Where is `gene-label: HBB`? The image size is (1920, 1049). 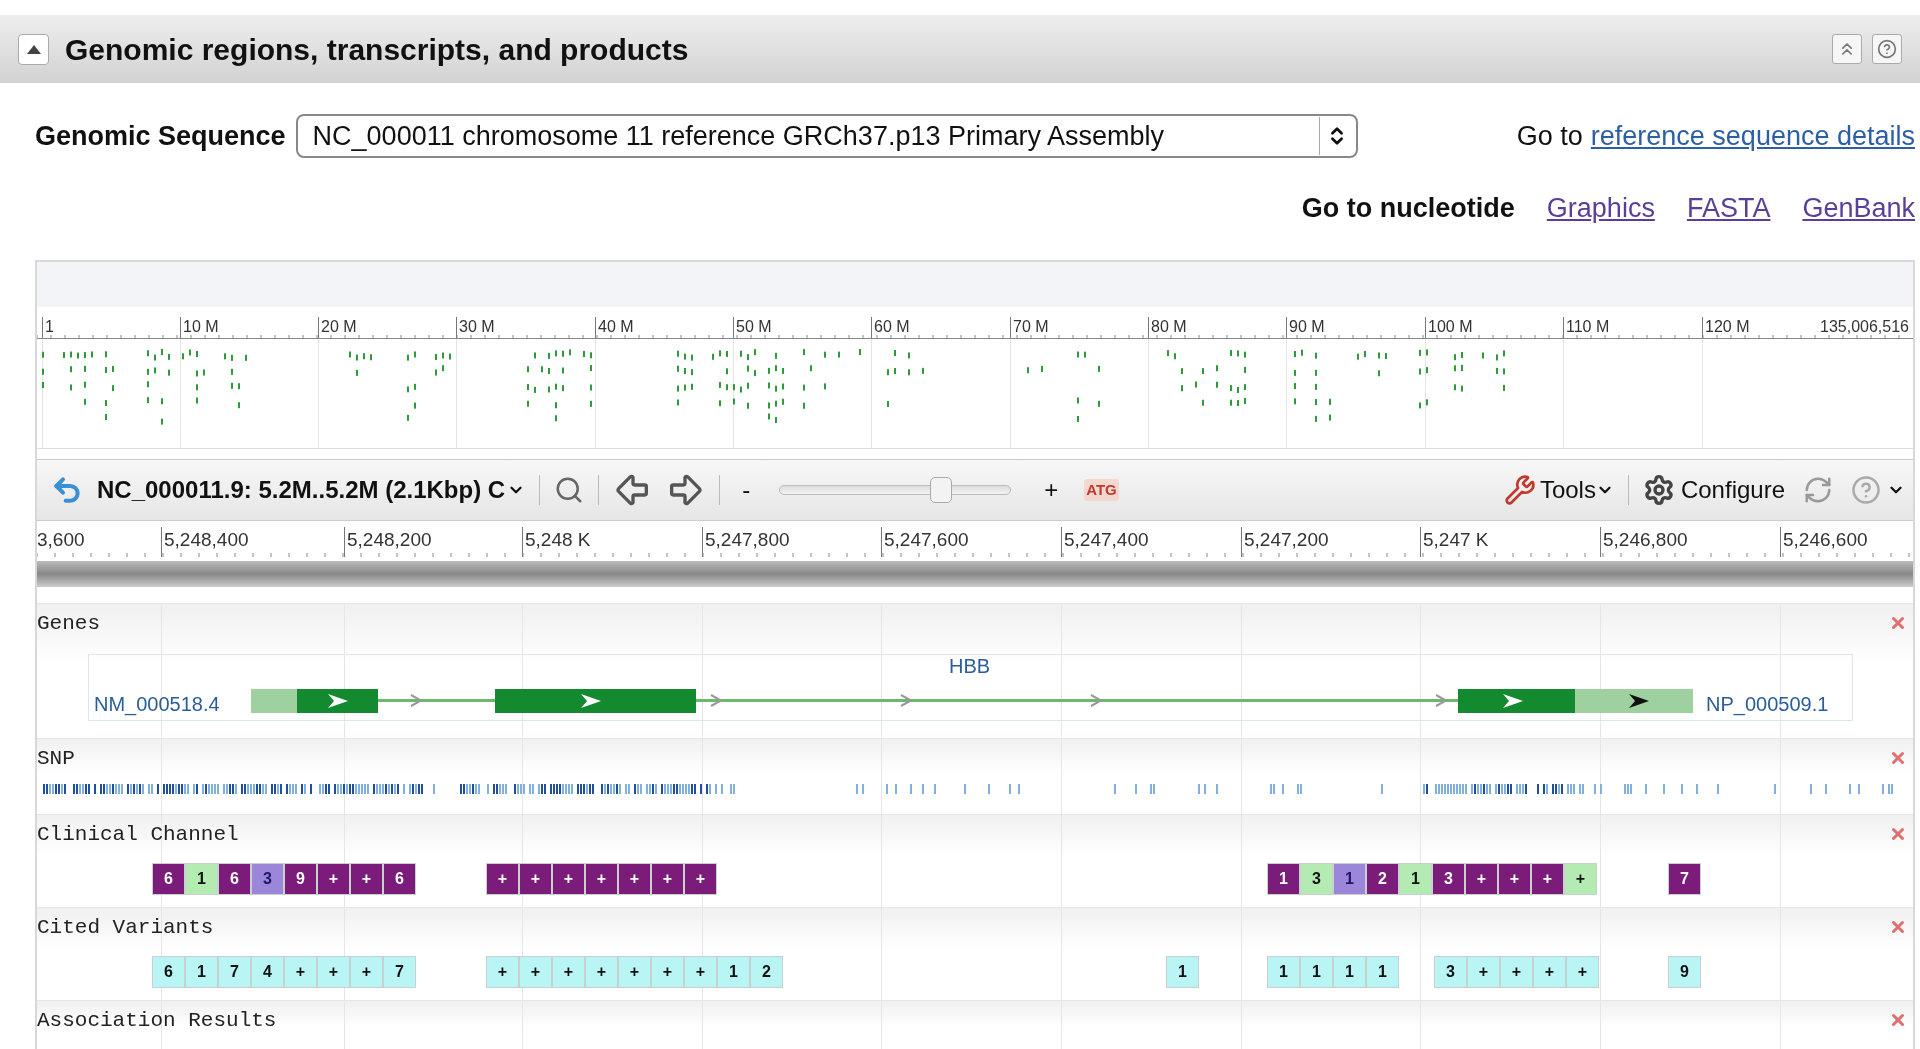 gene-label: HBB is located at coordinates (970, 666).